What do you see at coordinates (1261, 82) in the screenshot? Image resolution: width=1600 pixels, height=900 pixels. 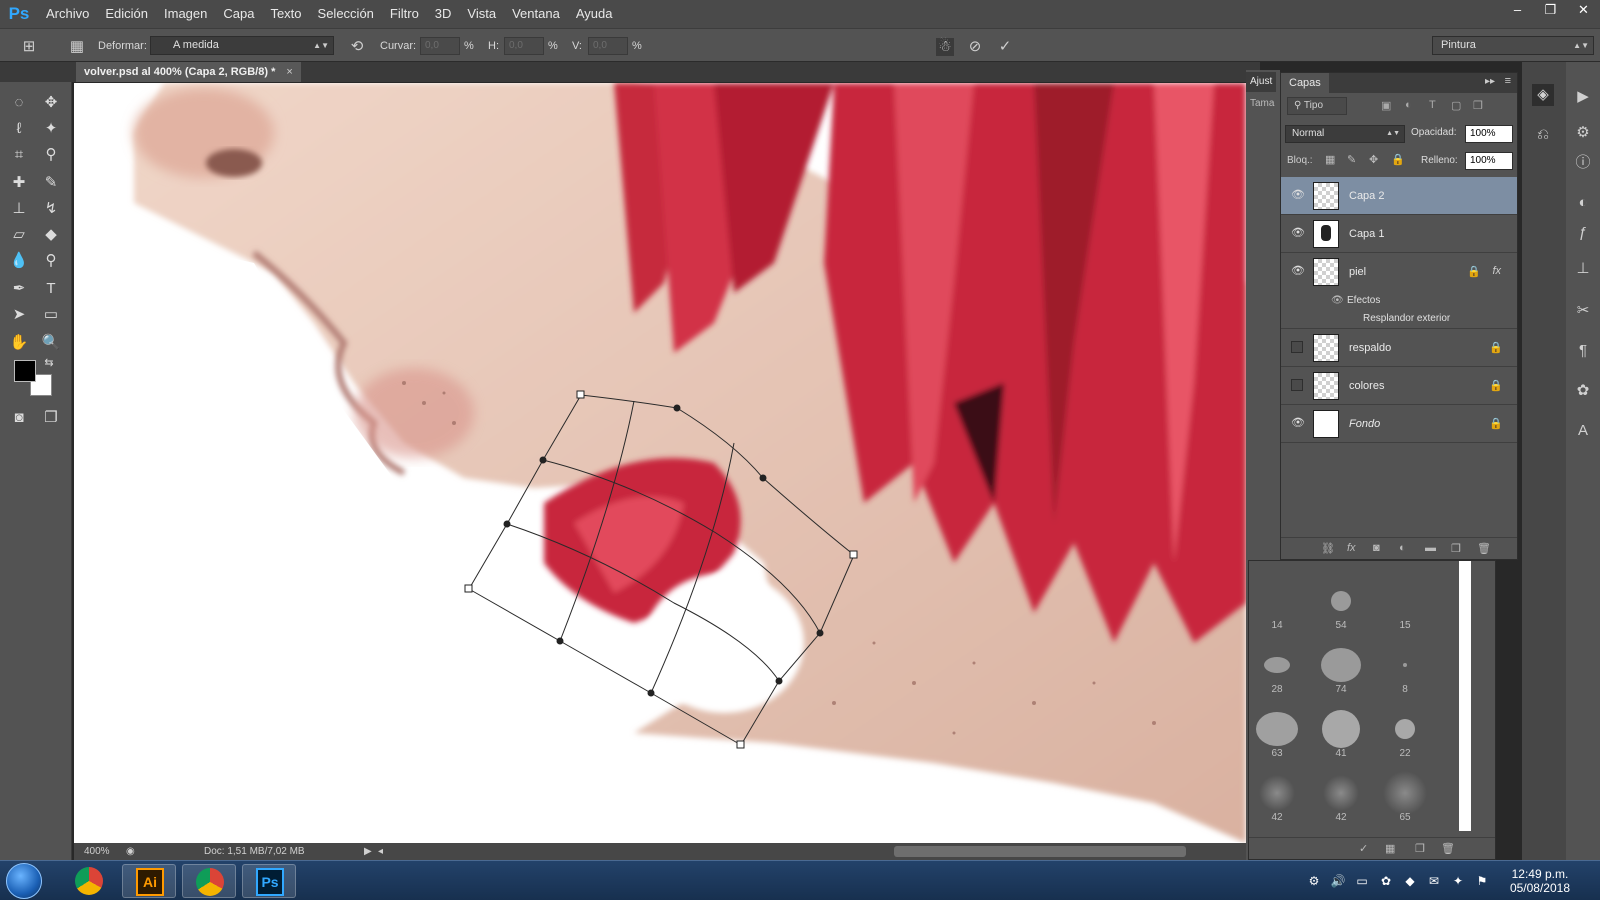 I see `tab-ajustes: Ajust` at bounding box center [1261, 82].